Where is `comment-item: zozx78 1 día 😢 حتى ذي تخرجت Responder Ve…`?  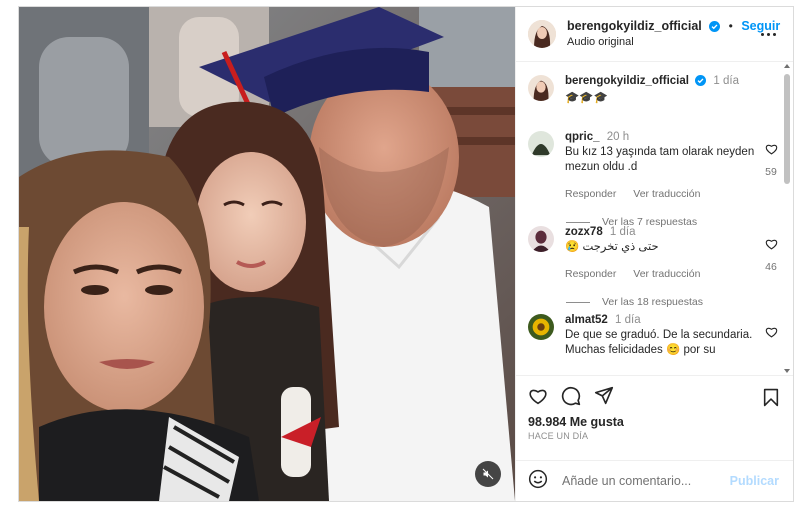 comment-item: zozx78 1 día 😢 حتى ذي تخرجت Responder Ve… is located at coordinates (660, 269).